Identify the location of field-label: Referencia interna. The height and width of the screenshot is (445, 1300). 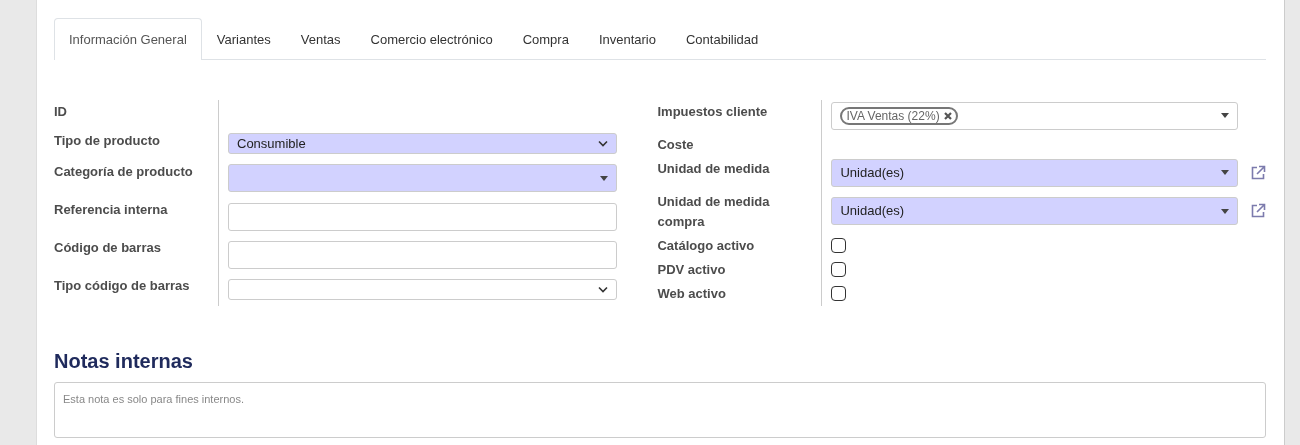
(111, 210).